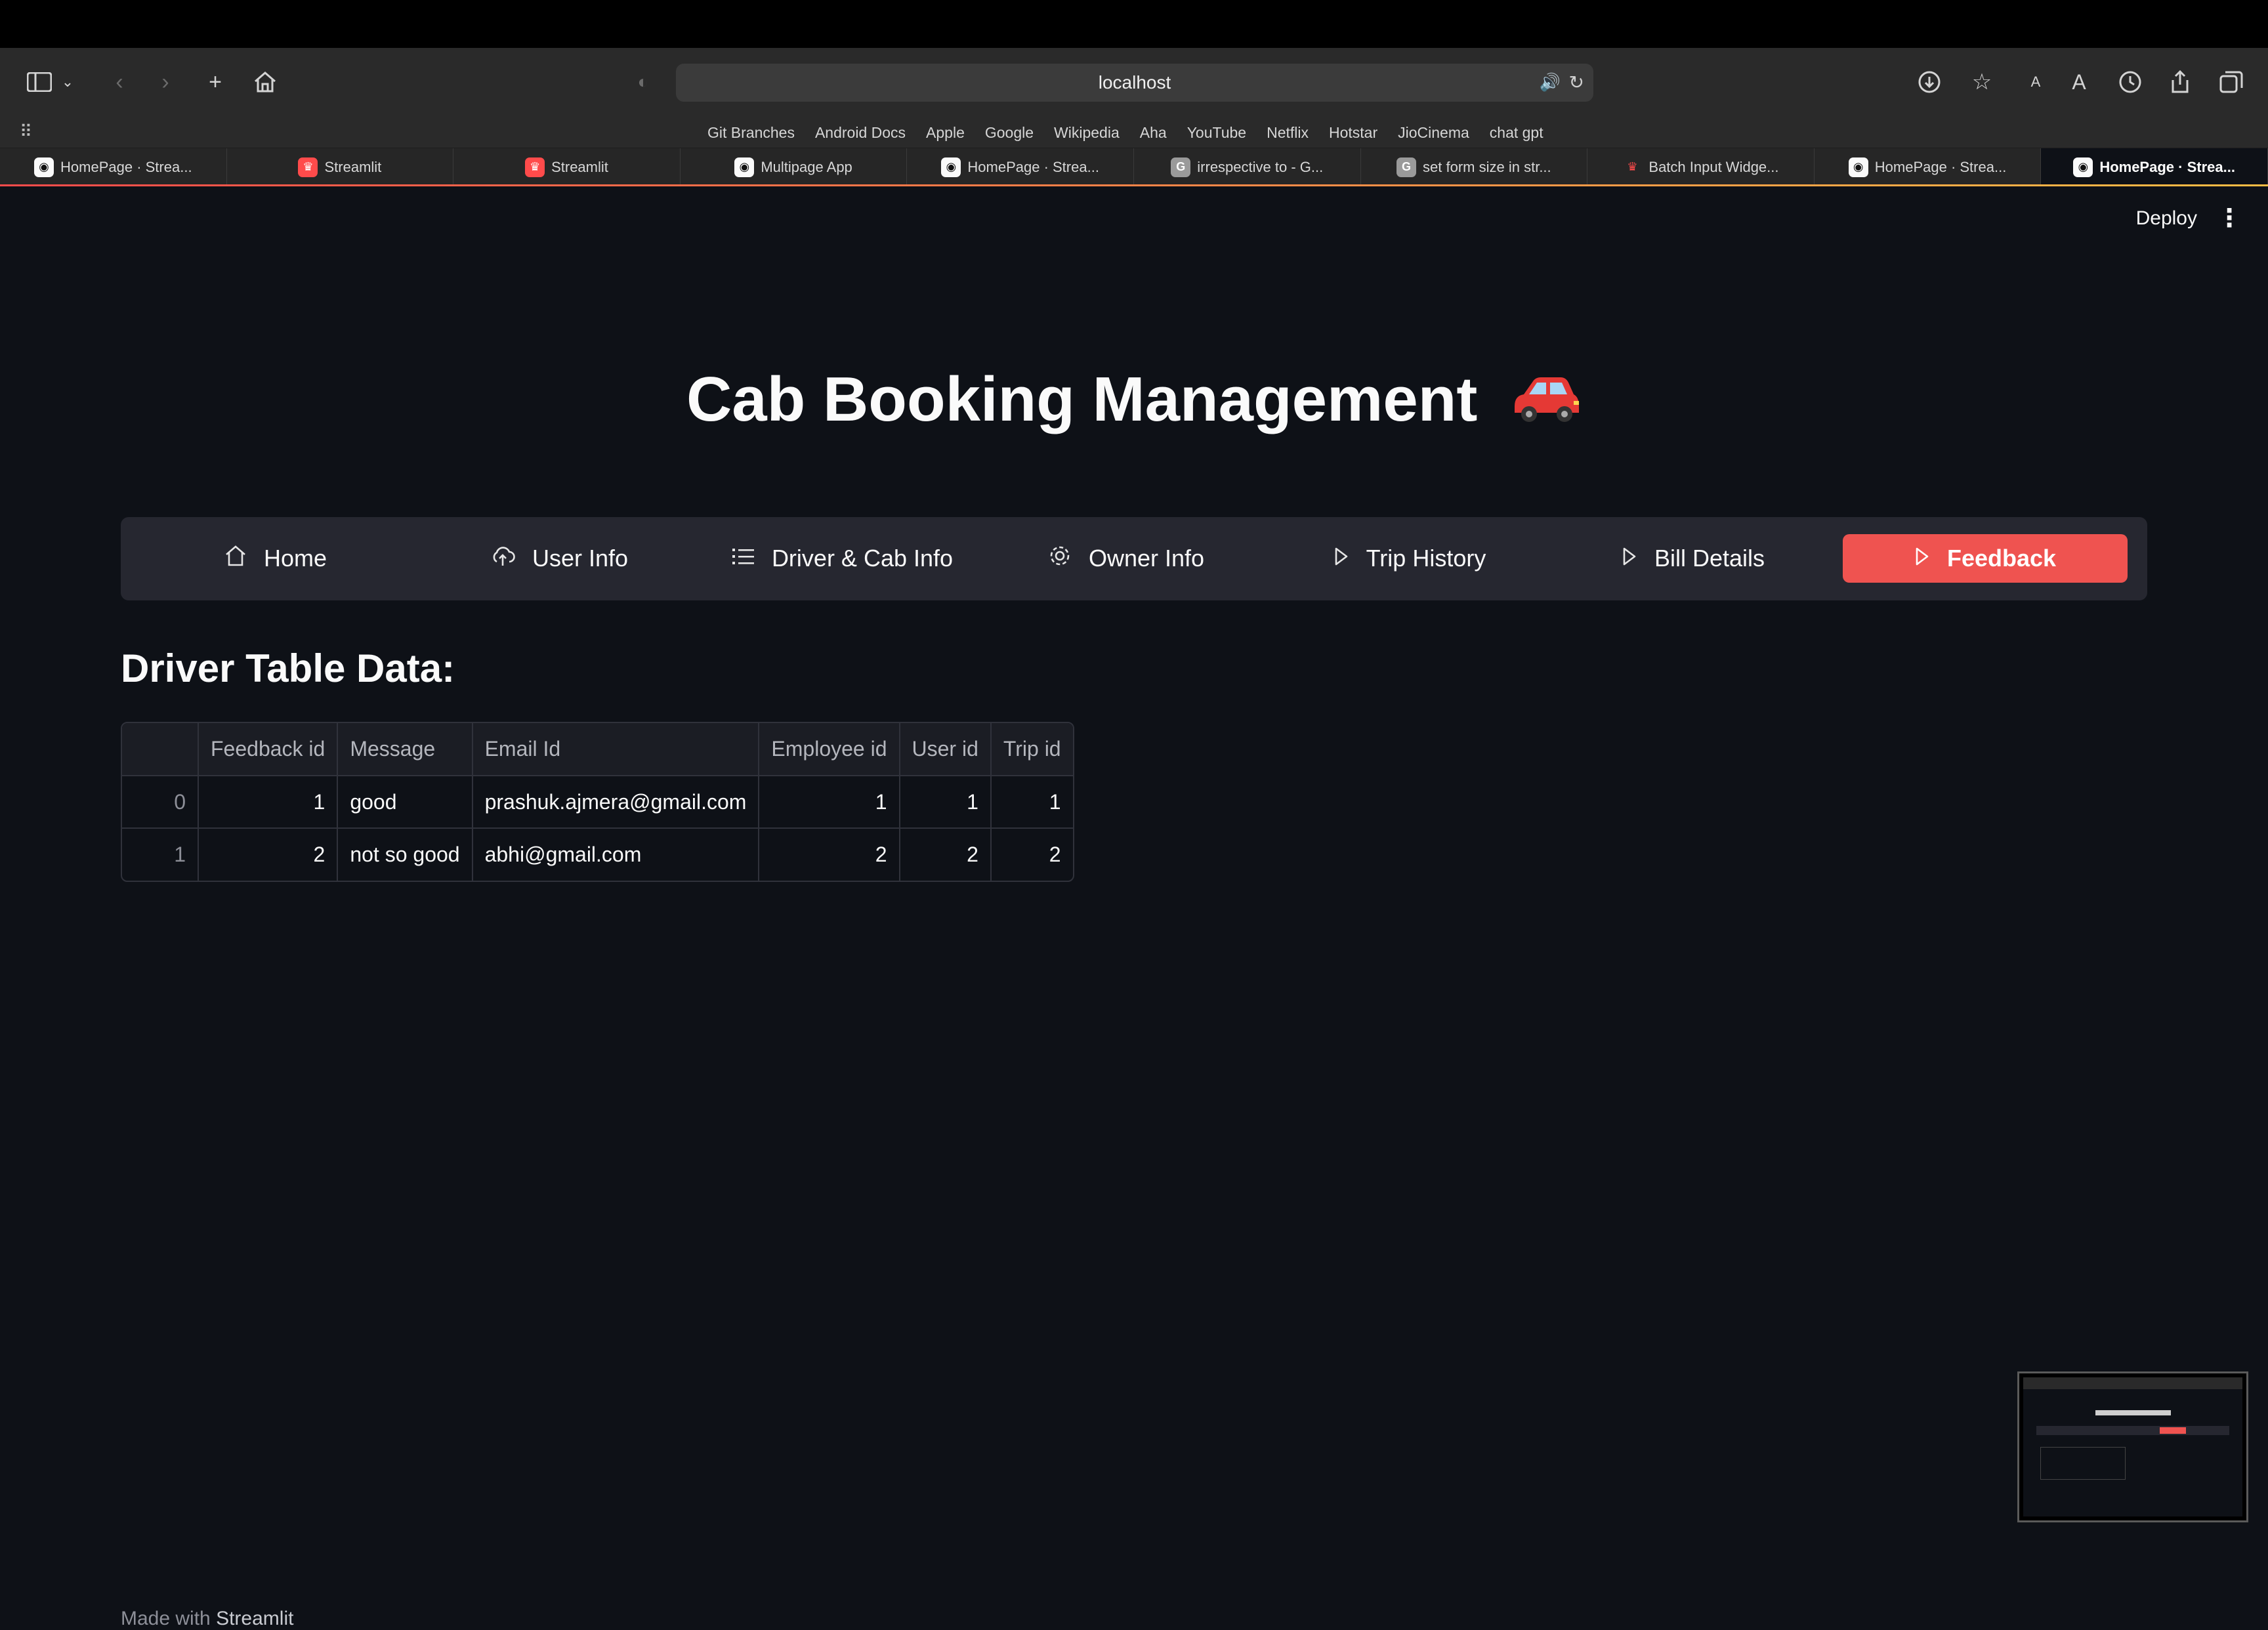  What do you see at coordinates (1341, 558) in the screenshot?
I see `play-icon` at bounding box center [1341, 558].